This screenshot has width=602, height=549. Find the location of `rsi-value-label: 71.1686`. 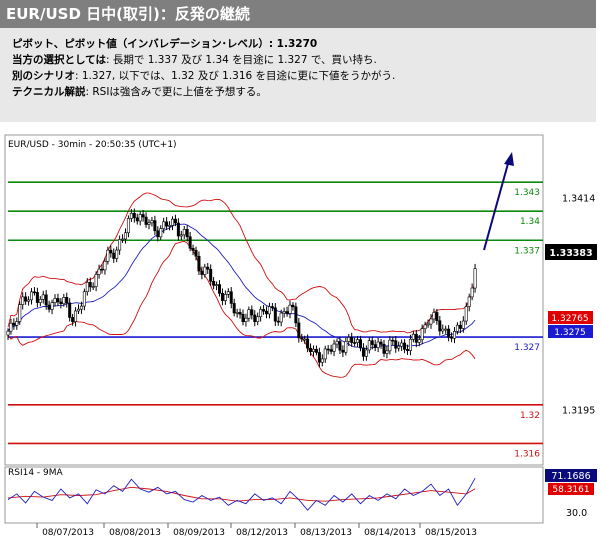

rsi-value-label: 71.1686 is located at coordinates (570, 476).